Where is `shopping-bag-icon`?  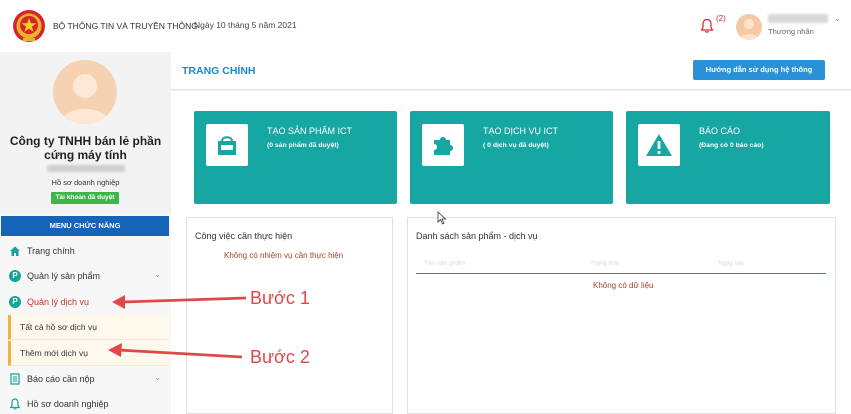 shopping-bag-icon is located at coordinates (227, 145).